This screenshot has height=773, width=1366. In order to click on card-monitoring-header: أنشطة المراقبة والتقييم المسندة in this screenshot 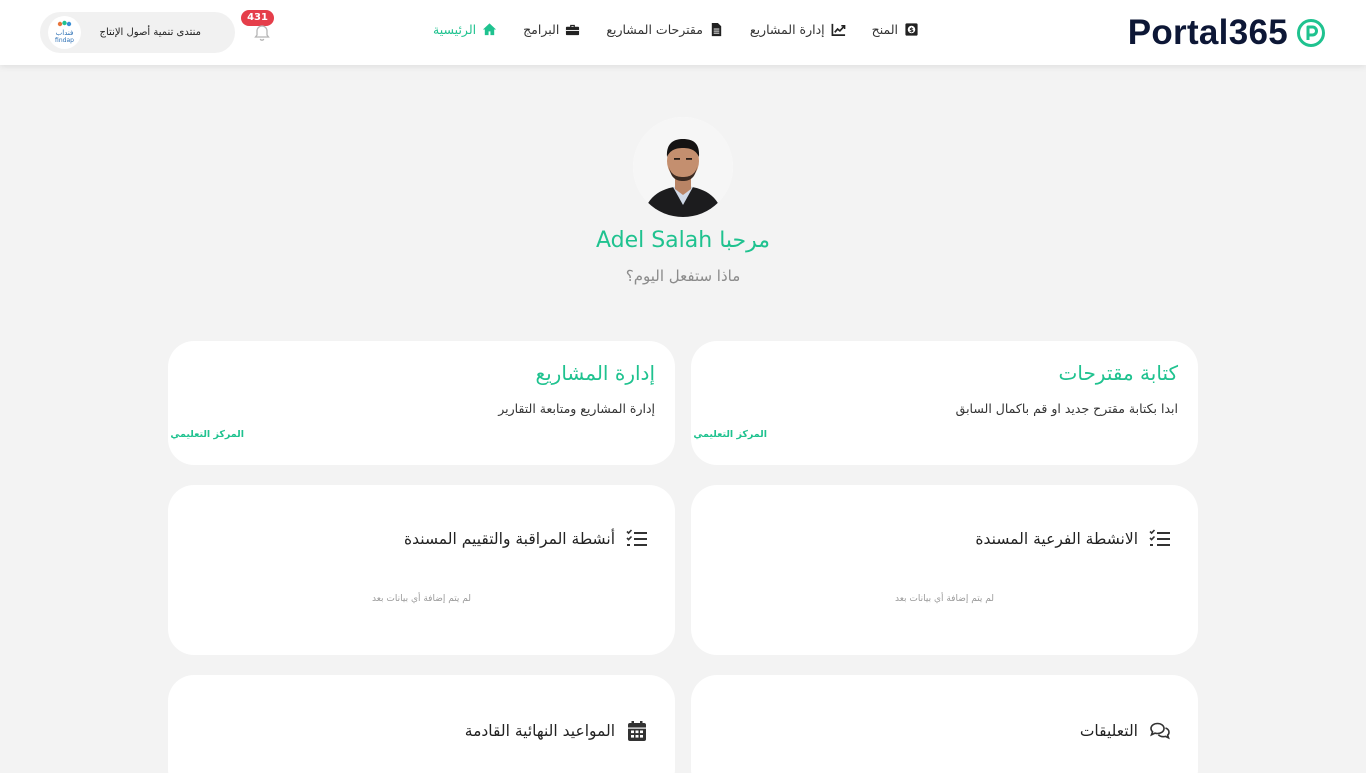, I will do `click(526, 539)`.